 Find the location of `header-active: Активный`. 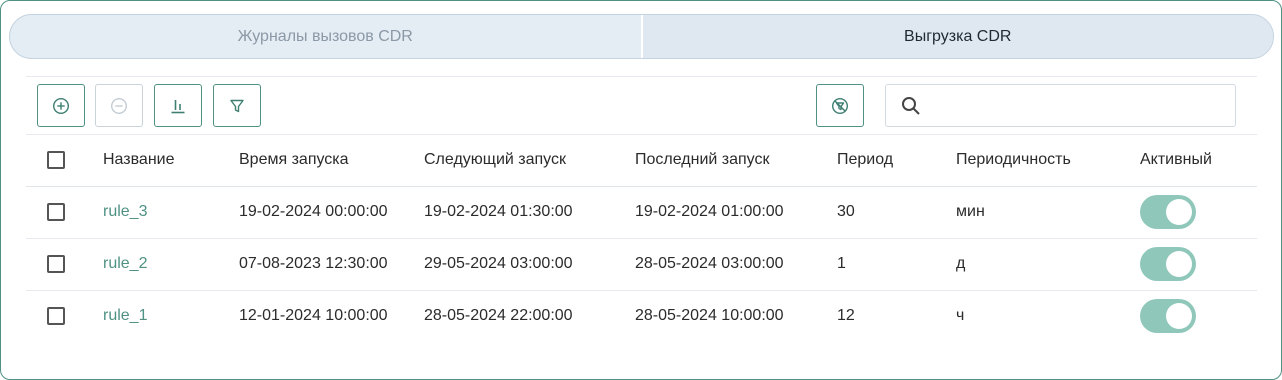

header-active: Активный is located at coordinates (1198, 161).